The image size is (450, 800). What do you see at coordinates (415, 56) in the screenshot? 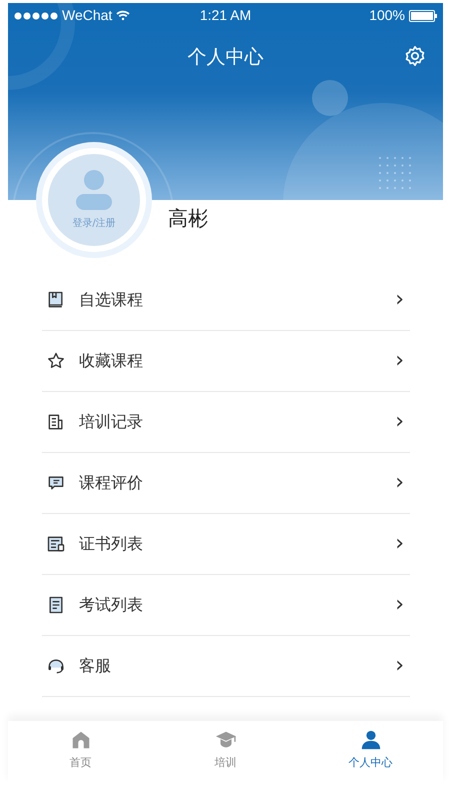
I see `settings-icon` at bounding box center [415, 56].